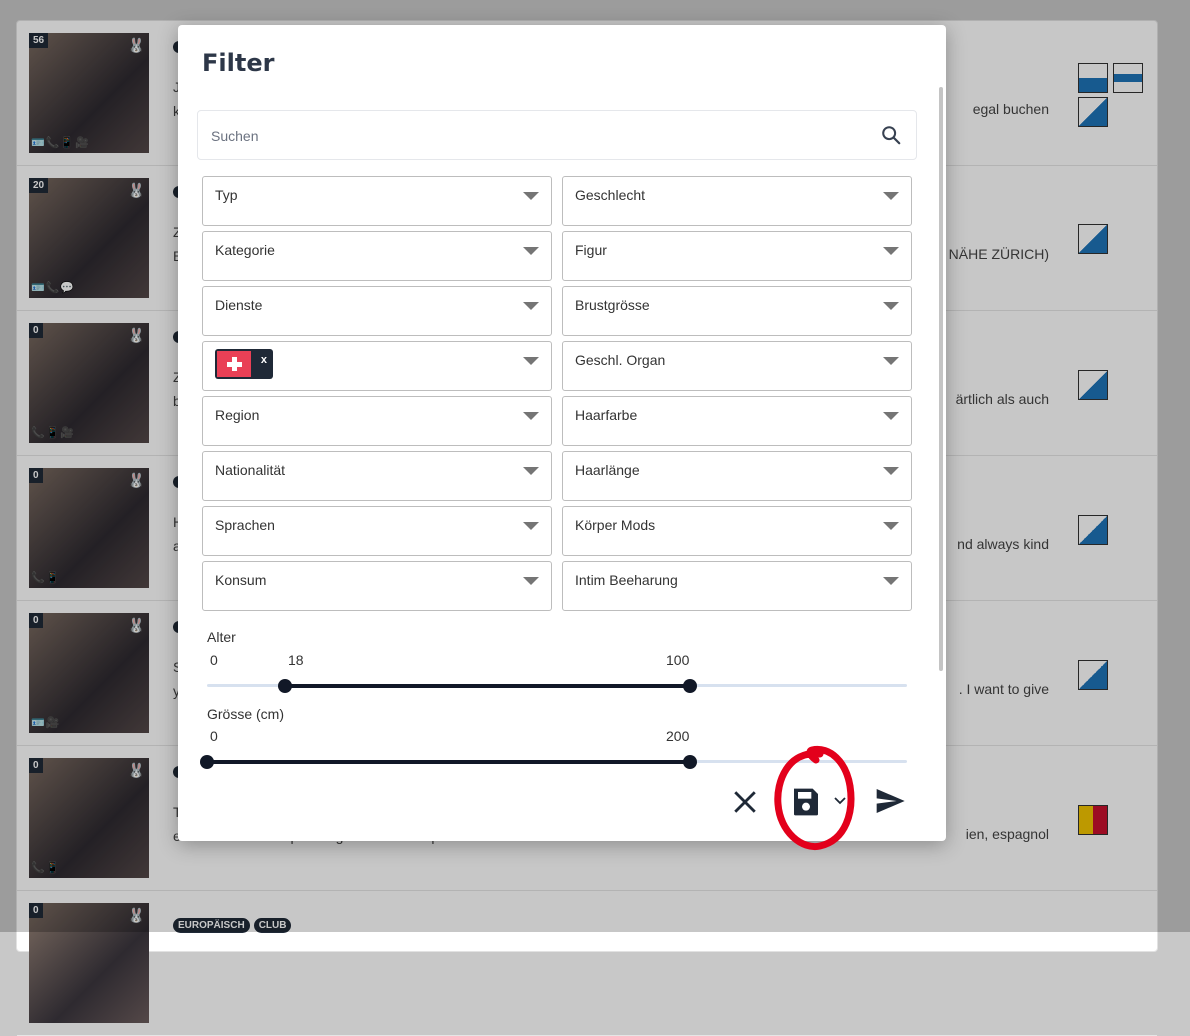  Describe the element at coordinates (377, 586) in the screenshot. I see `filter-select: Konsum` at that location.